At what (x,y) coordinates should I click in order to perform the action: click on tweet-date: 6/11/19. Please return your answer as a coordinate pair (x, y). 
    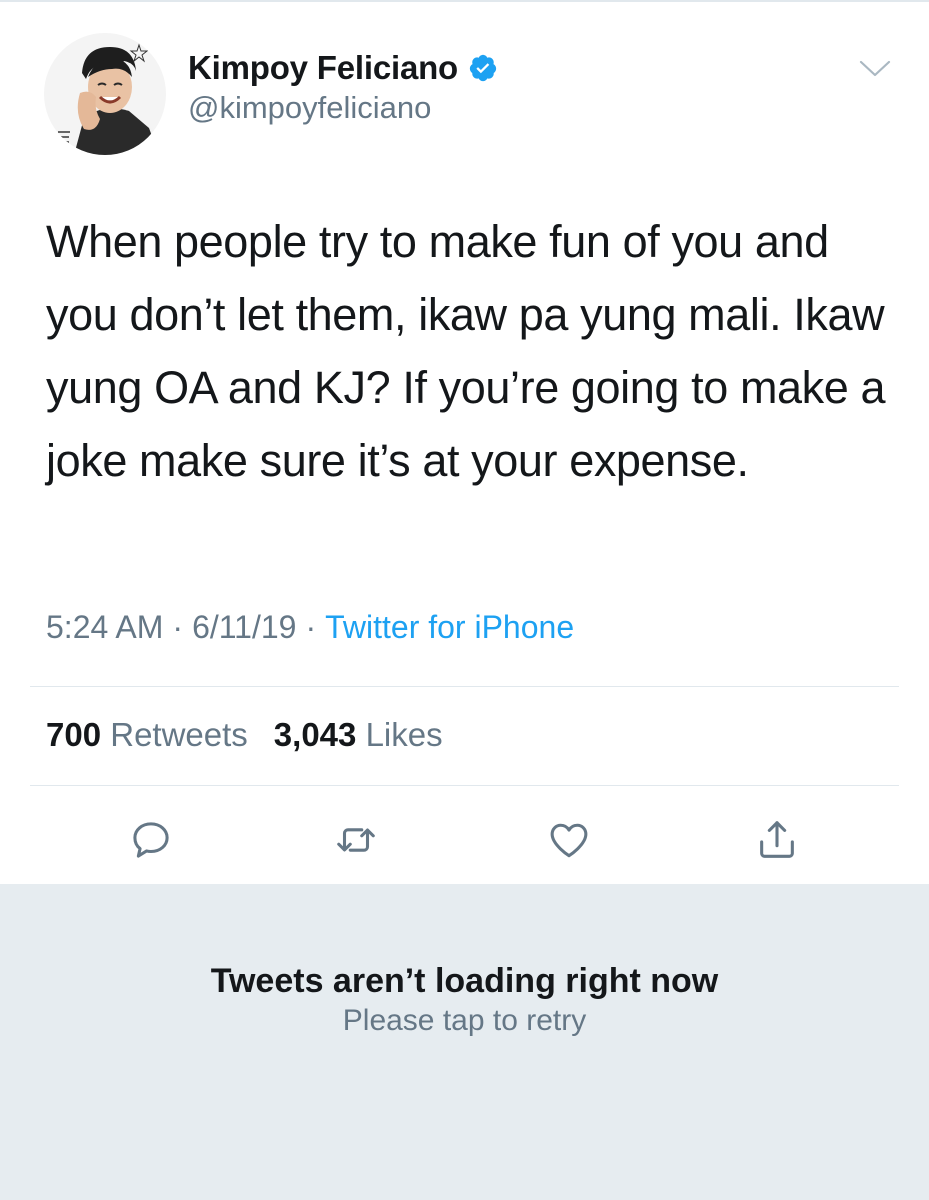
    Looking at the image, I should click on (244, 627).